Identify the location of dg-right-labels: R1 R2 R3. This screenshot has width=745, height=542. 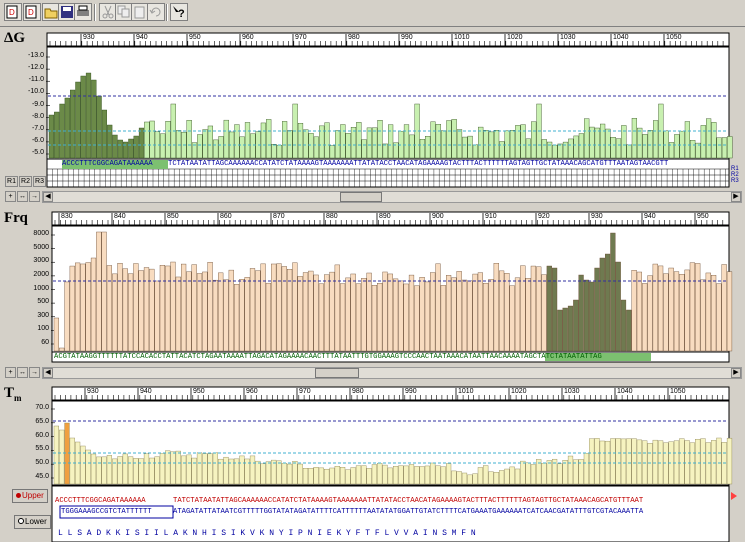
(735, 175).